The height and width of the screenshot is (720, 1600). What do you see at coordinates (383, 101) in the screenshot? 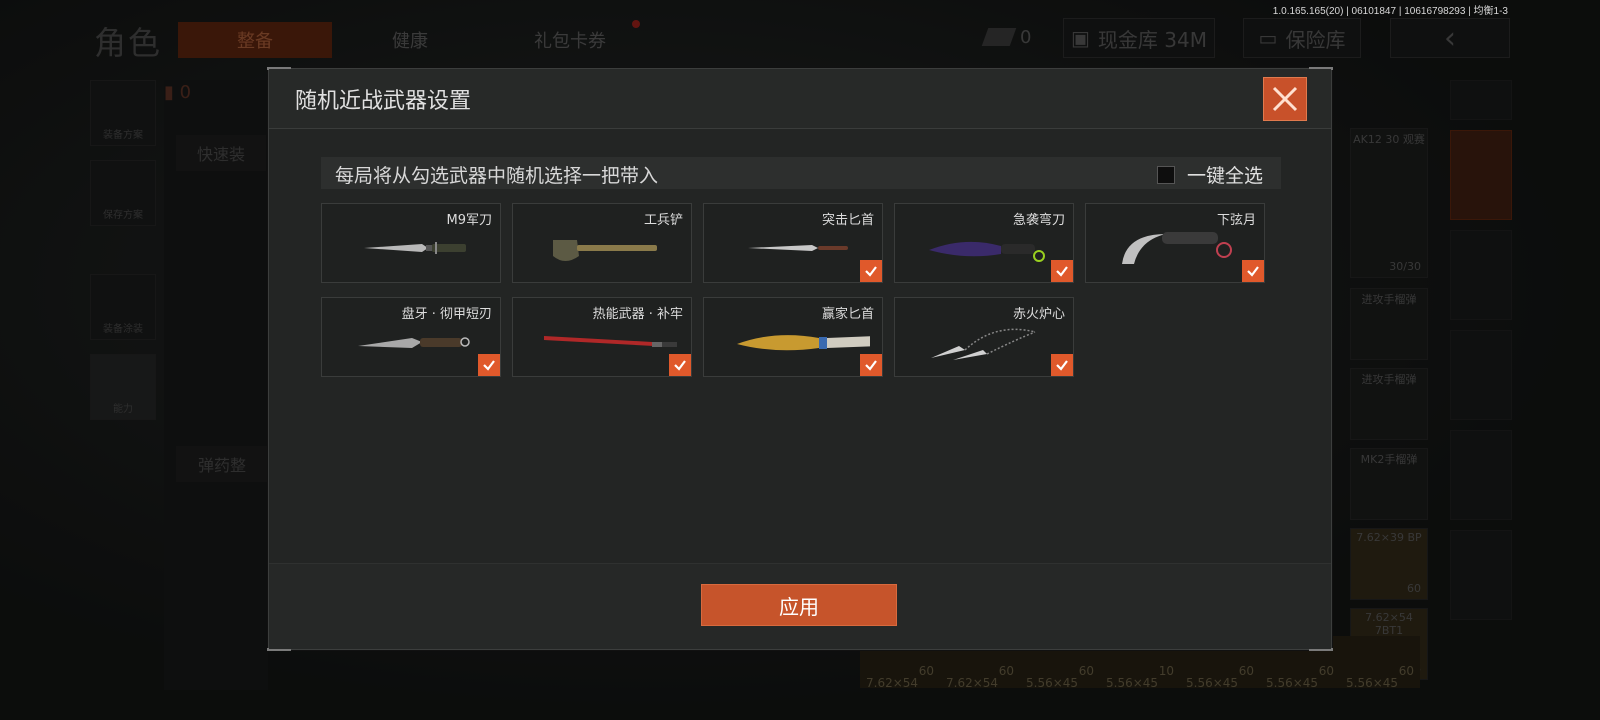
I see `dialog-title: 随机近战武器设置` at bounding box center [383, 101].